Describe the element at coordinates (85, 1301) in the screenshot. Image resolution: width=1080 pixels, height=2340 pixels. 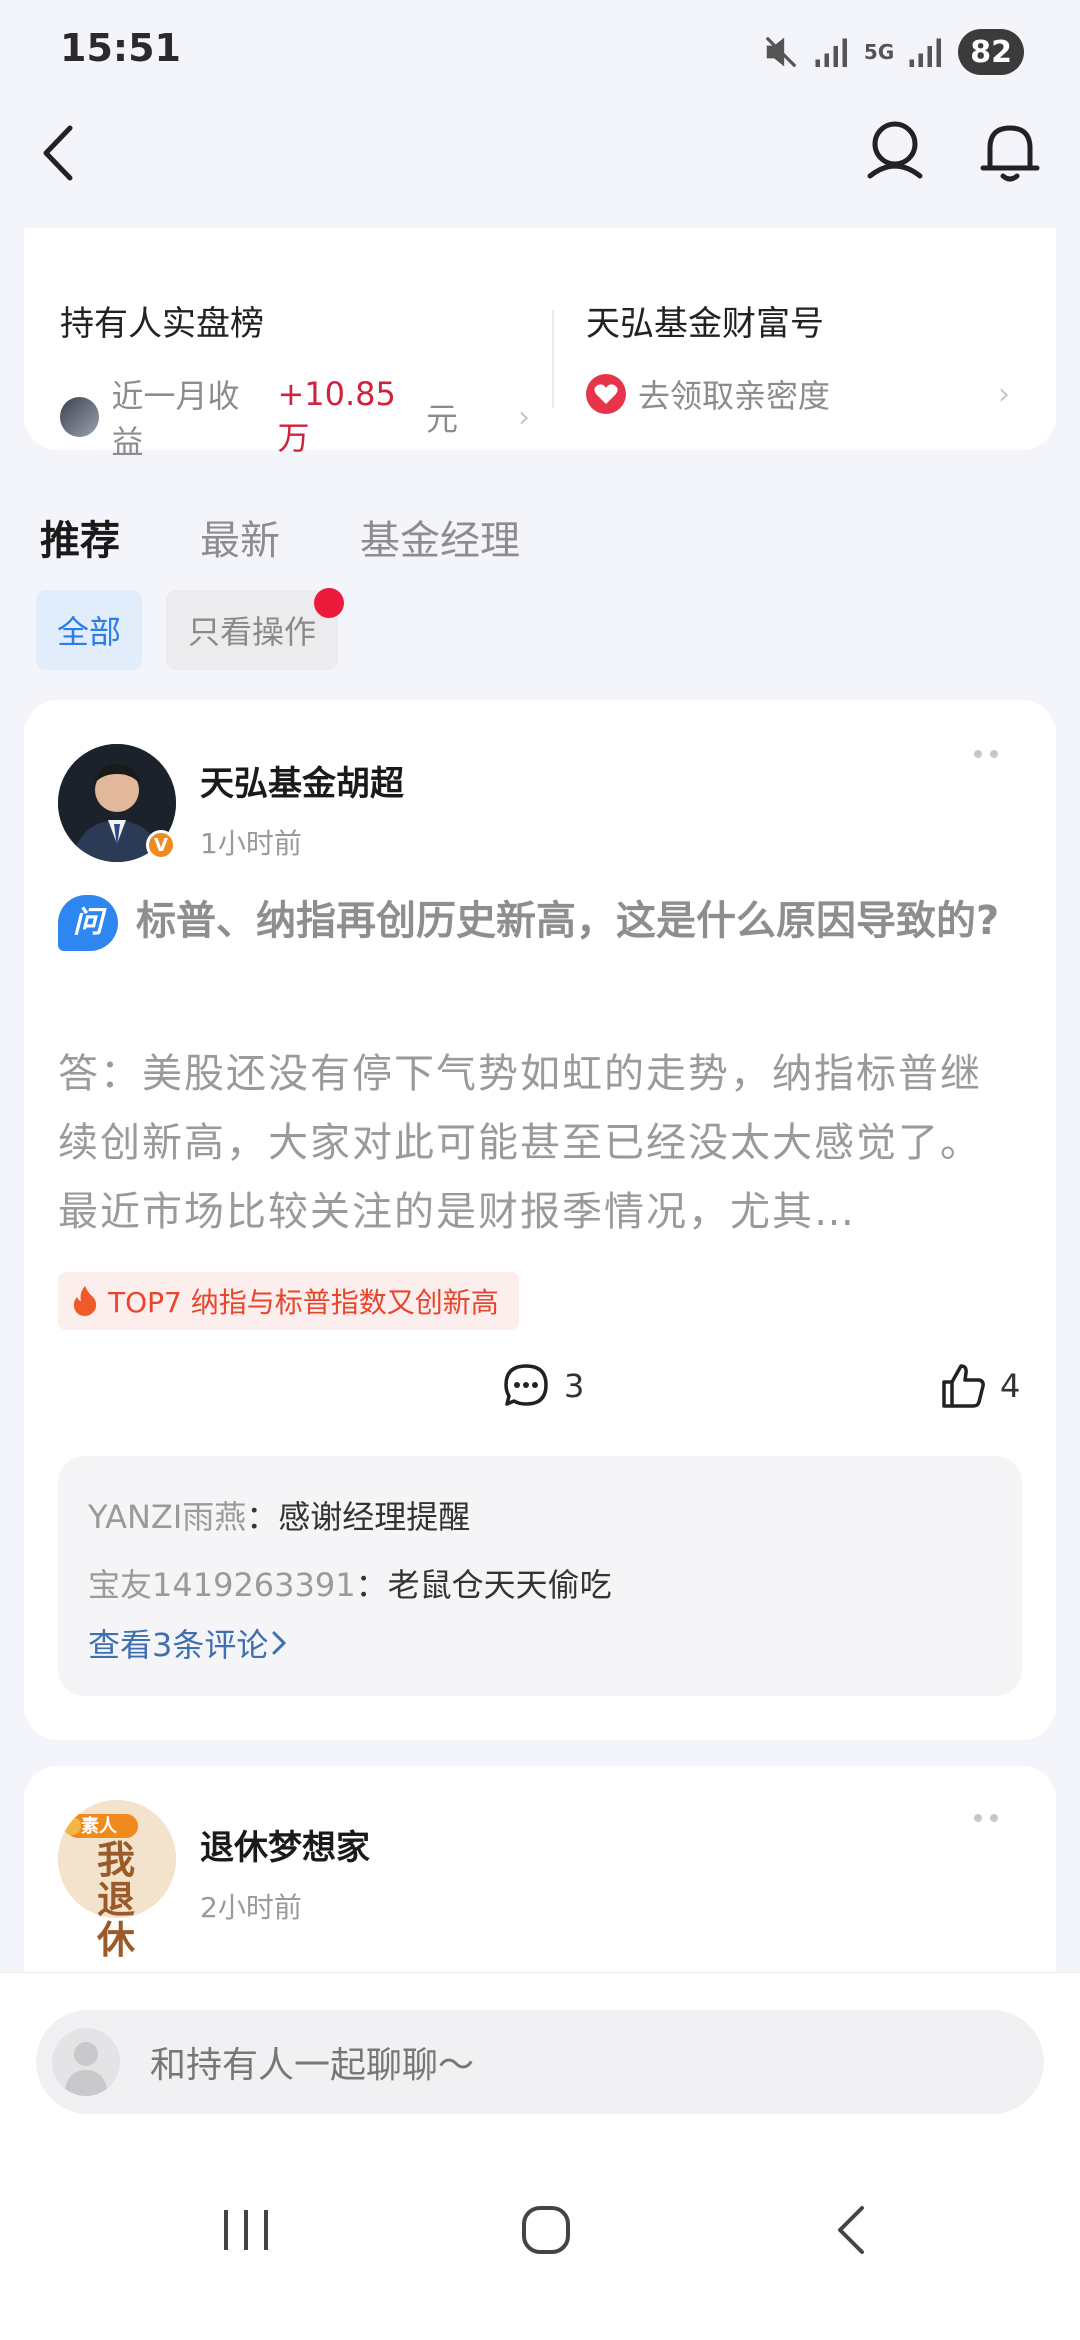
I see `flame-icon` at that location.